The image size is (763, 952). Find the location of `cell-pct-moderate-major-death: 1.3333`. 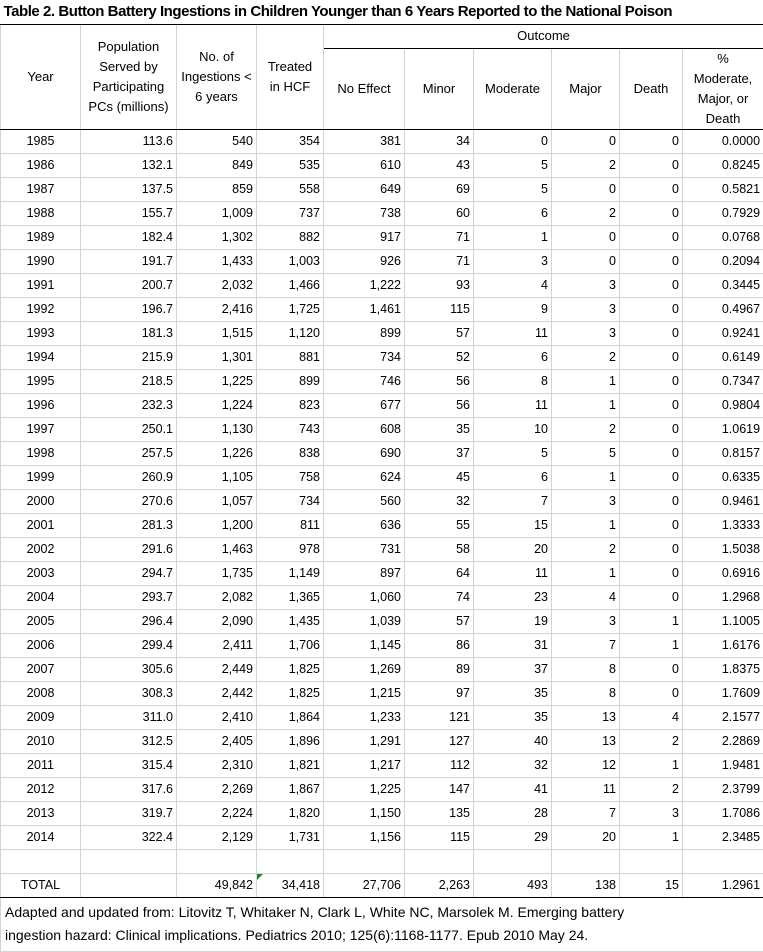

cell-pct-moderate-major-death: 1.3333 is located at coordinates (723, 525).